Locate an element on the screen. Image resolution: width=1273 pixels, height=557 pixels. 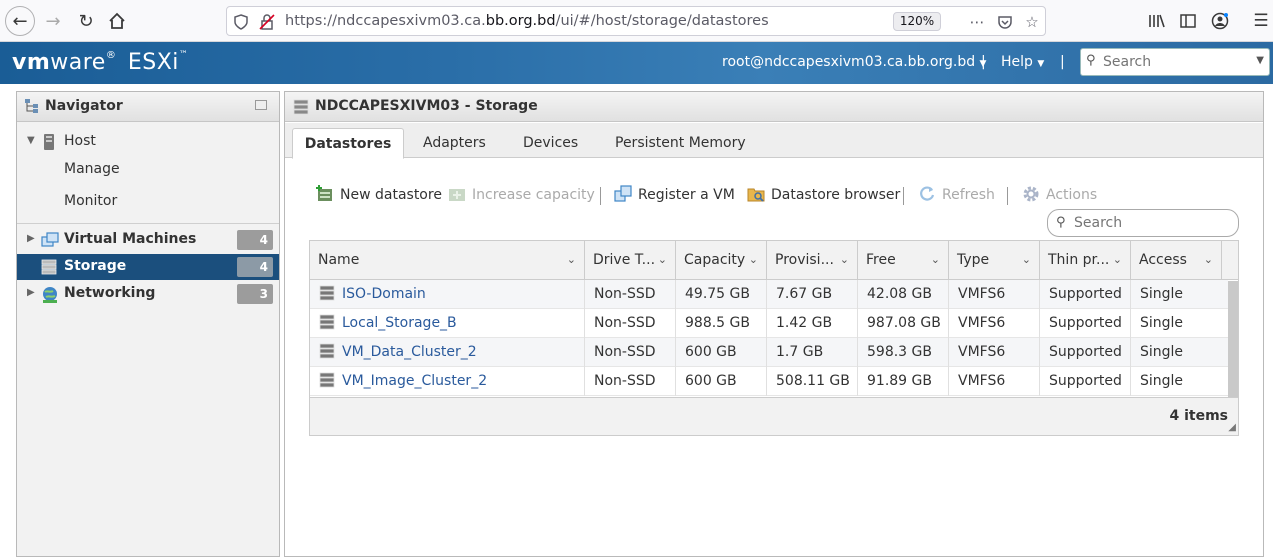
increase-capacity-button: Increase capacity is located at coordinates (521, 196).